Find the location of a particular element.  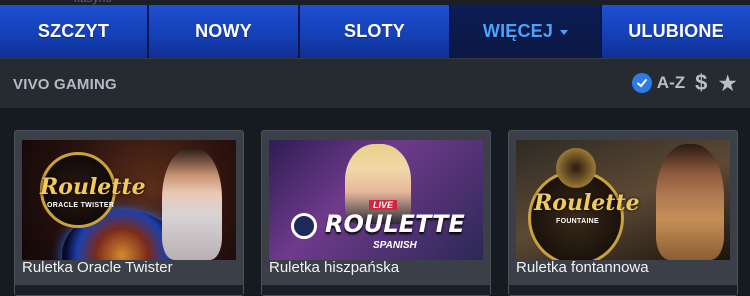

roulette-wheel-icon is located at coordinates (304, 226).